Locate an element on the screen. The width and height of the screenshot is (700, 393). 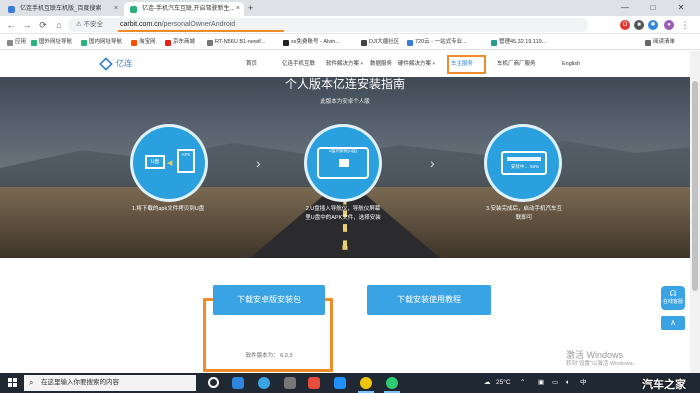
nav-english: English is located at coordinates (571, 64).